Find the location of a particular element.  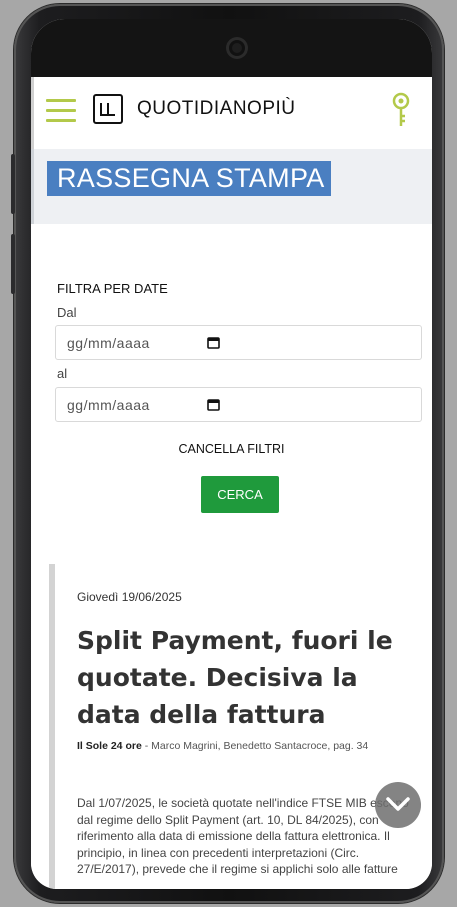

to-date-label: al is located at coordinates (62, 373).